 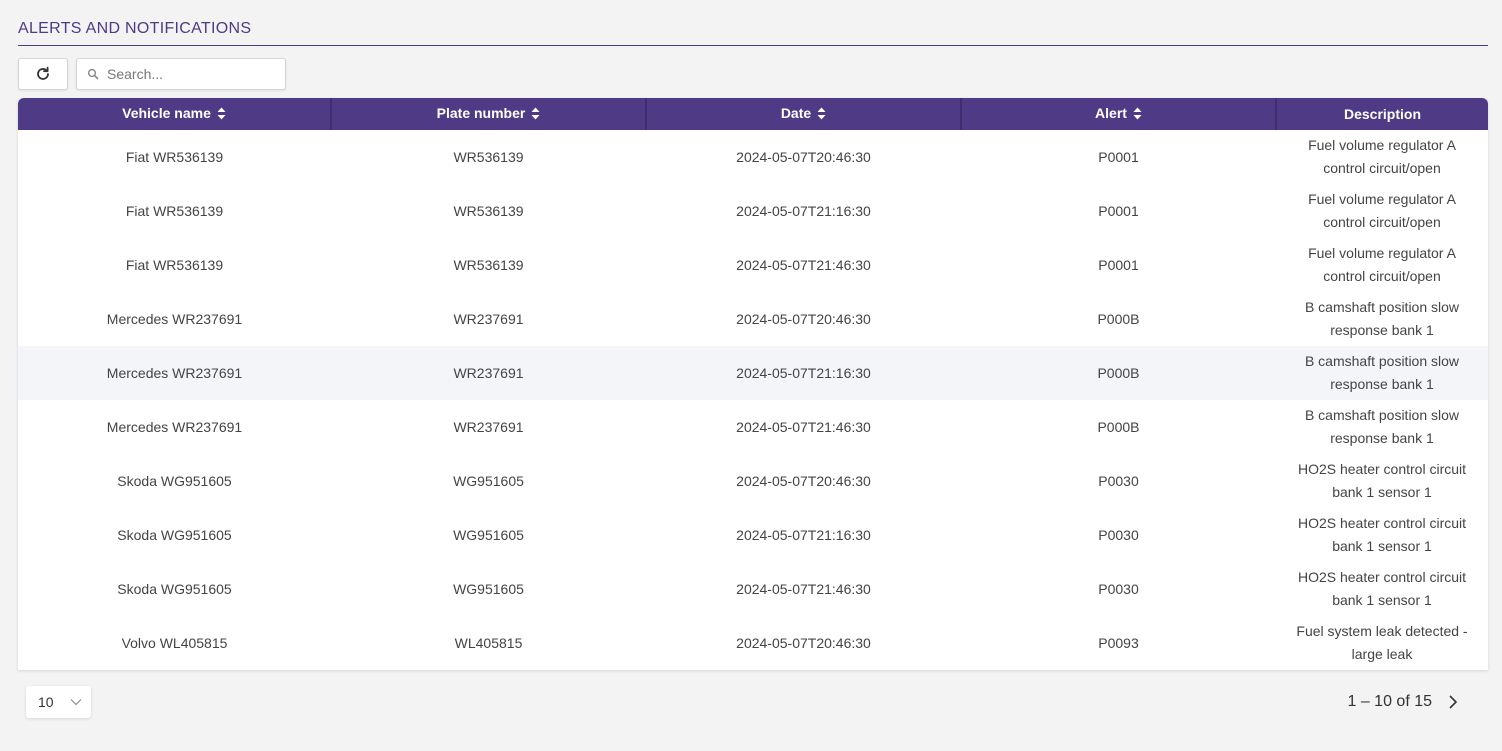 I want to click on column-header-date: Date, so click(x=804, y=114).